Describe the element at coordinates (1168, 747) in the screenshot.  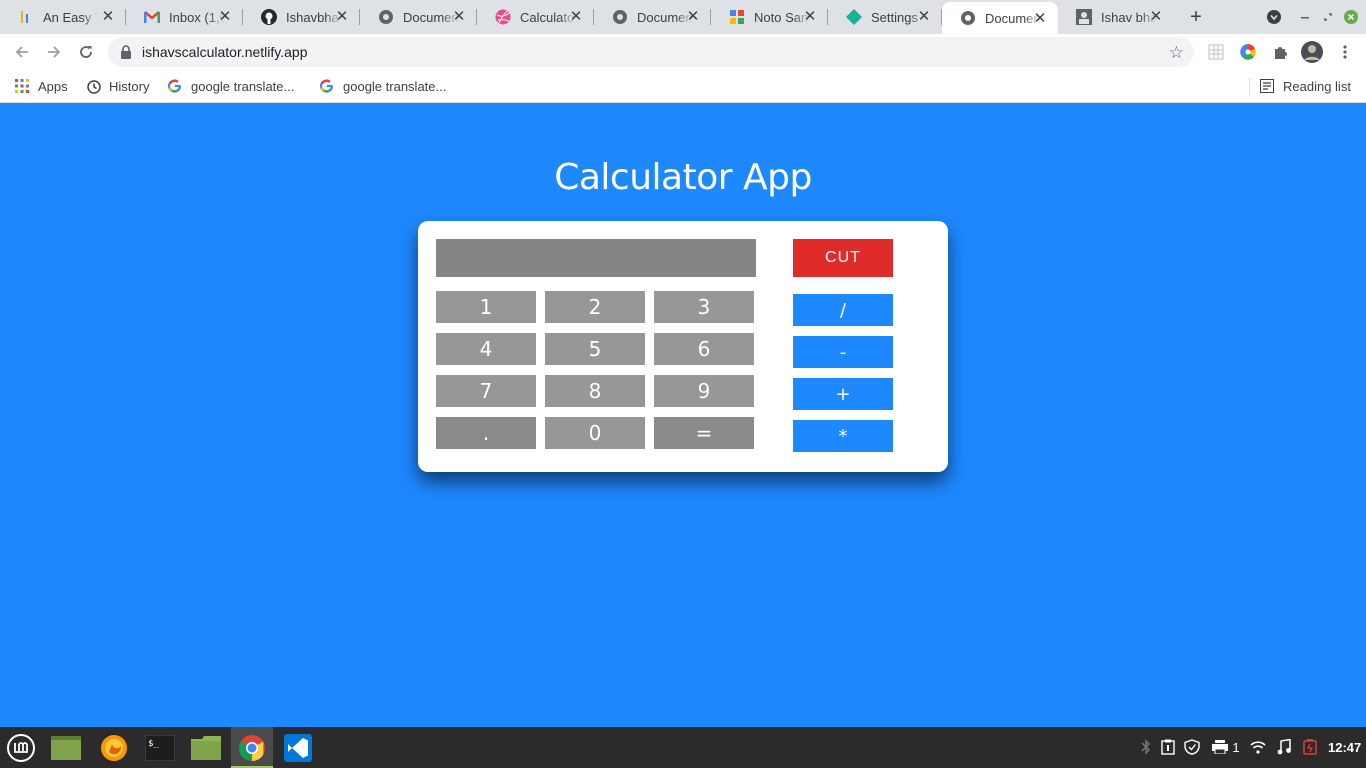
I see `clipboard-icon` at that location.